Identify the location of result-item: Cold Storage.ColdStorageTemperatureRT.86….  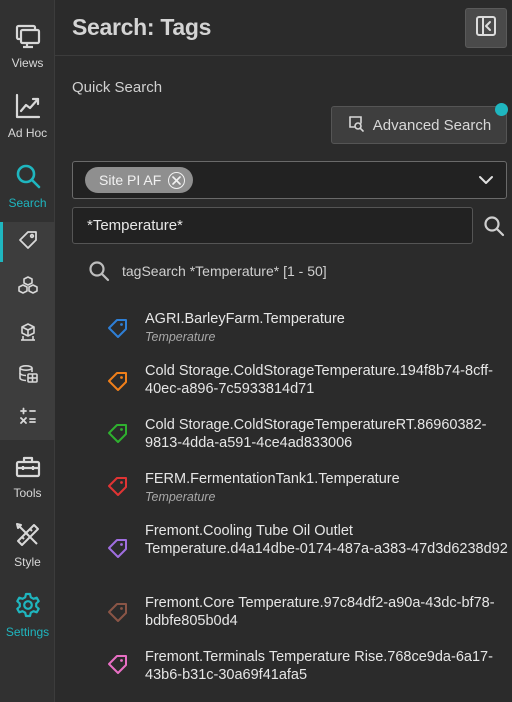
(305, 436).